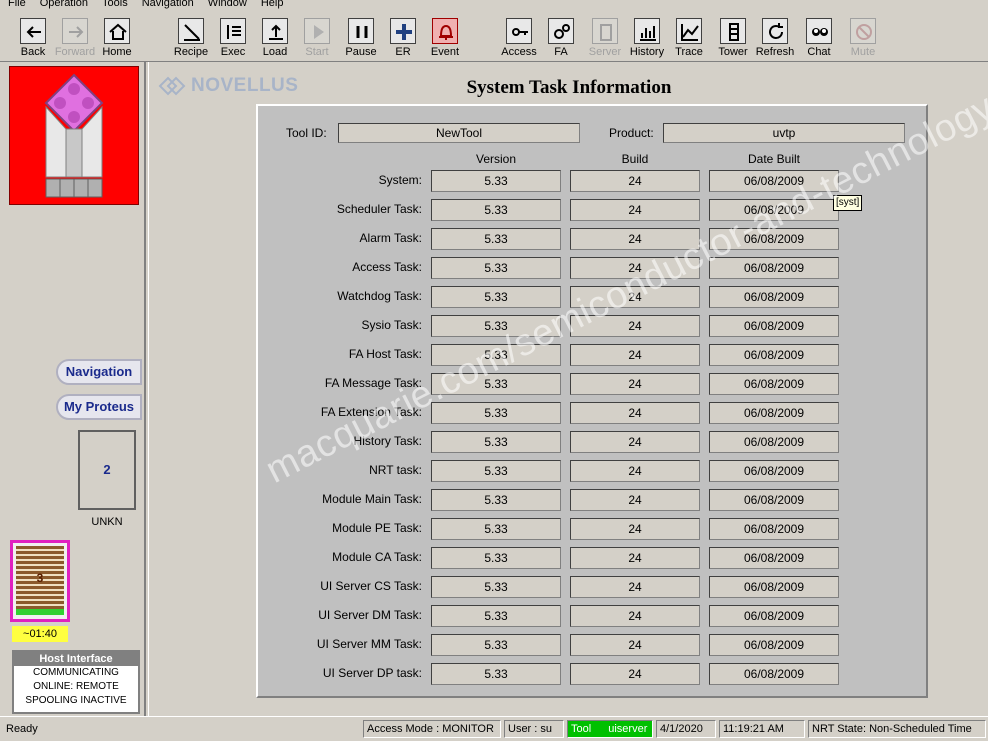 Image resolution: width=988 pixels, height=741 pixels. Describe the element at coordinates (361, 52) in the screenshot. I see `toolbar-button-label: Pause` at that location.